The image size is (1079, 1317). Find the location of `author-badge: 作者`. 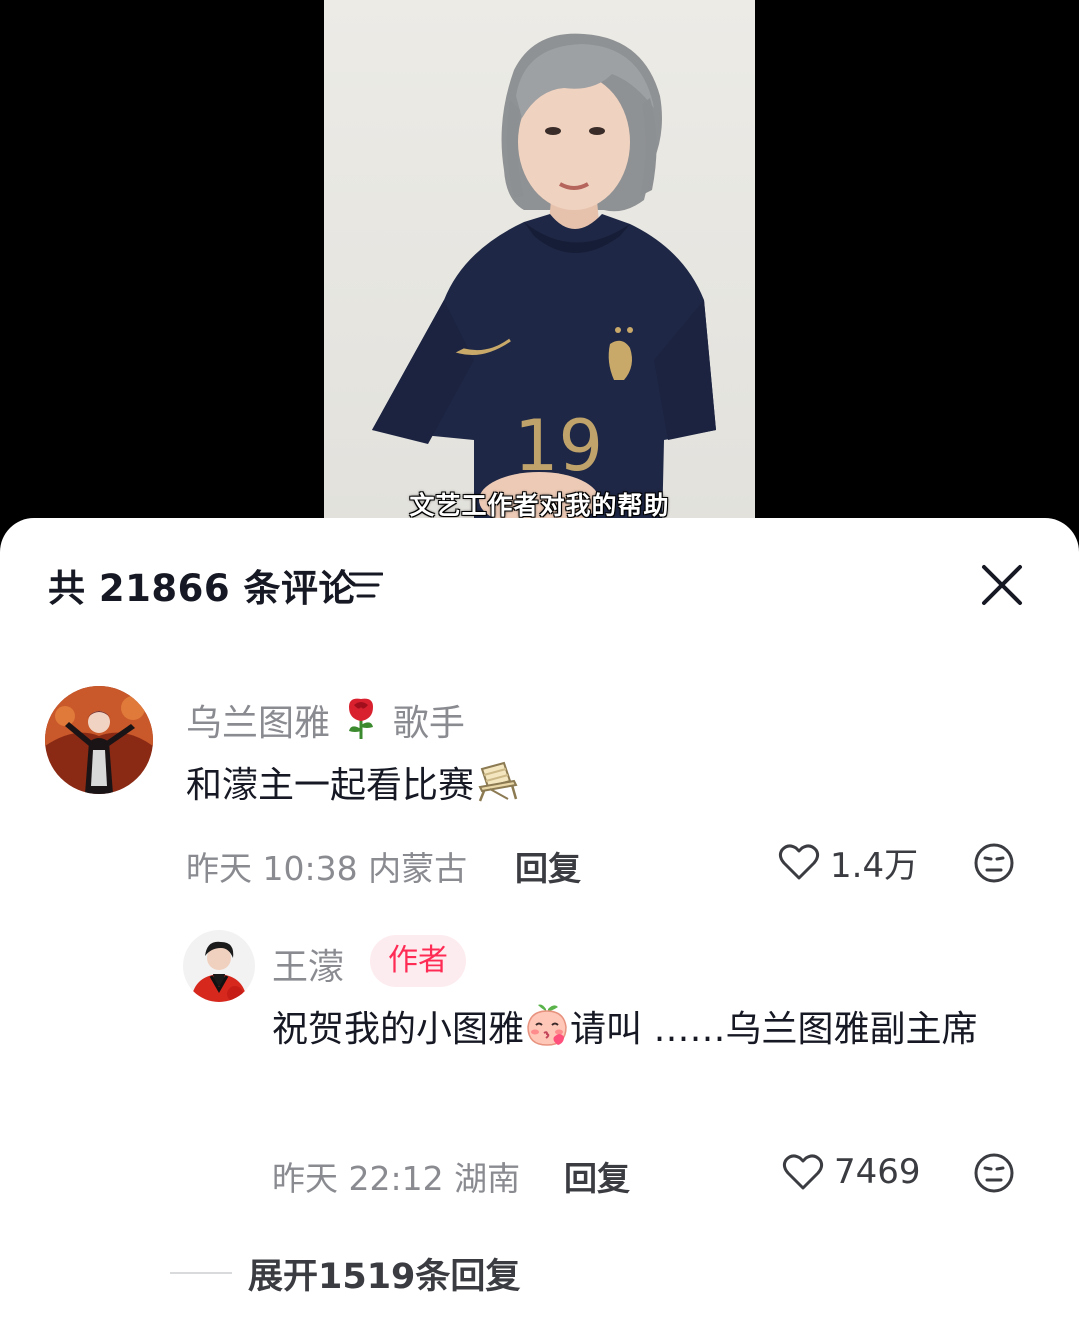

author-badge: 作者 is located at coordinates (418, 961).